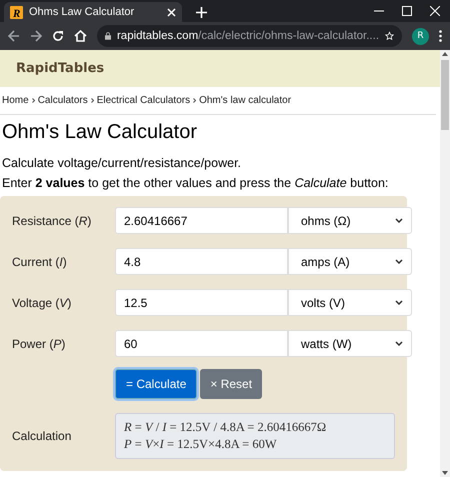  I want to click on unit-dropdown: volts (V), so click(350, 302).